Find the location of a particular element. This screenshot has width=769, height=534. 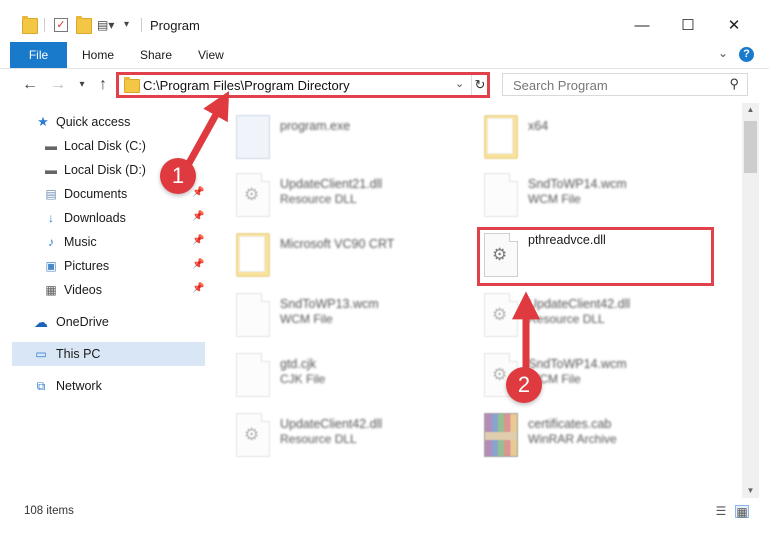

recent-locations-button: ▾ is located at coordinates (82, 85).